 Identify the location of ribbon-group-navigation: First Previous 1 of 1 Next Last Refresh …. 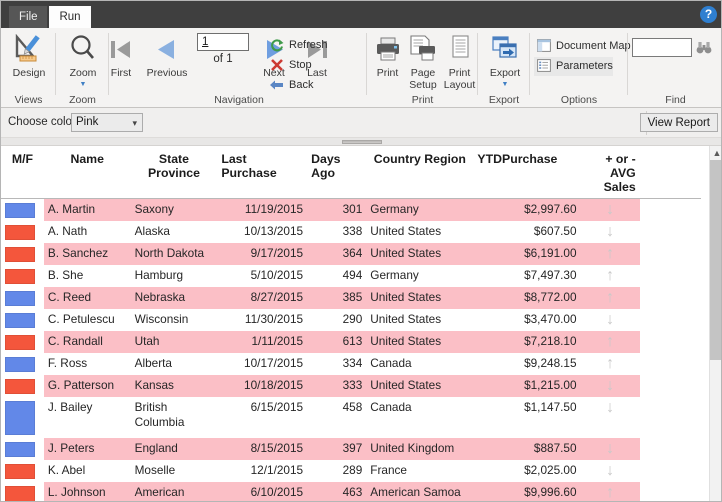
(238, 68).